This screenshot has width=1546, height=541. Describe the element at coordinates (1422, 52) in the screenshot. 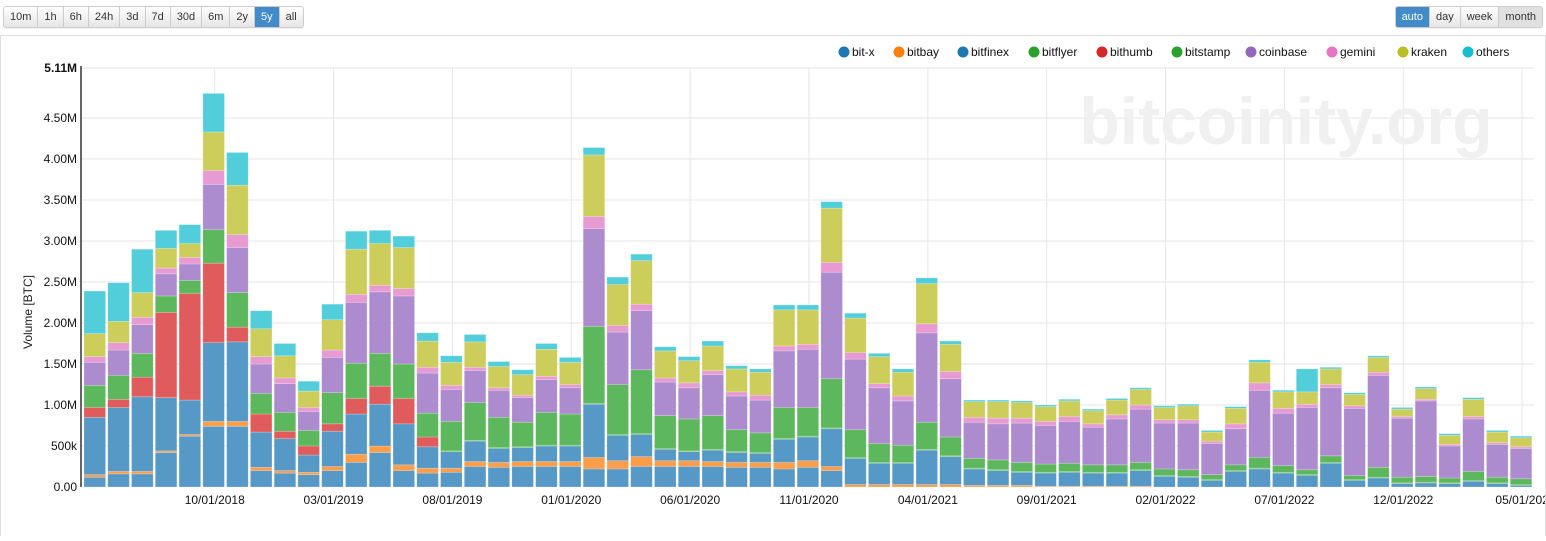

I see `legend-item-kraken: kraken` at that location.